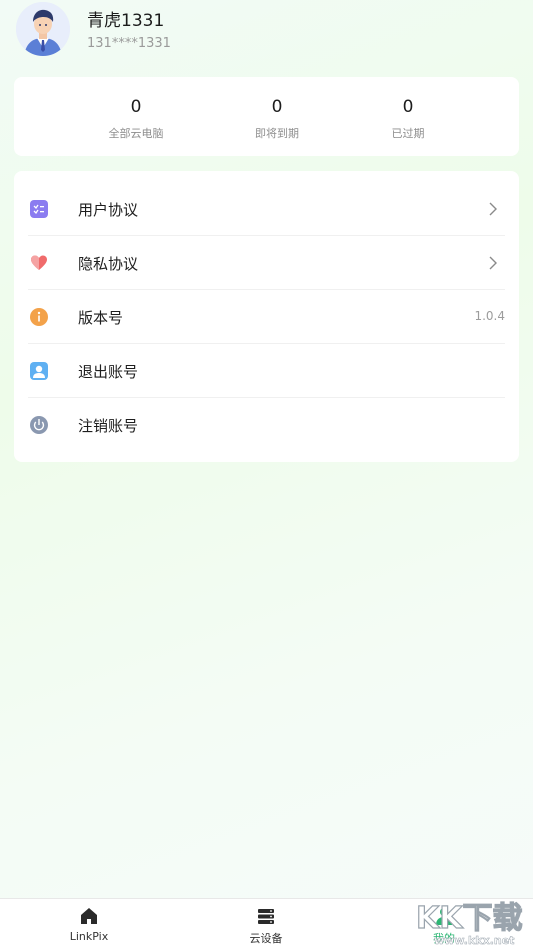 Image resolution: width=533 pixels, height=948 pixels. Describe the element at coordinates (474, 940) in the screenshot. I see `svg-text: www.kkx.net` at that location.